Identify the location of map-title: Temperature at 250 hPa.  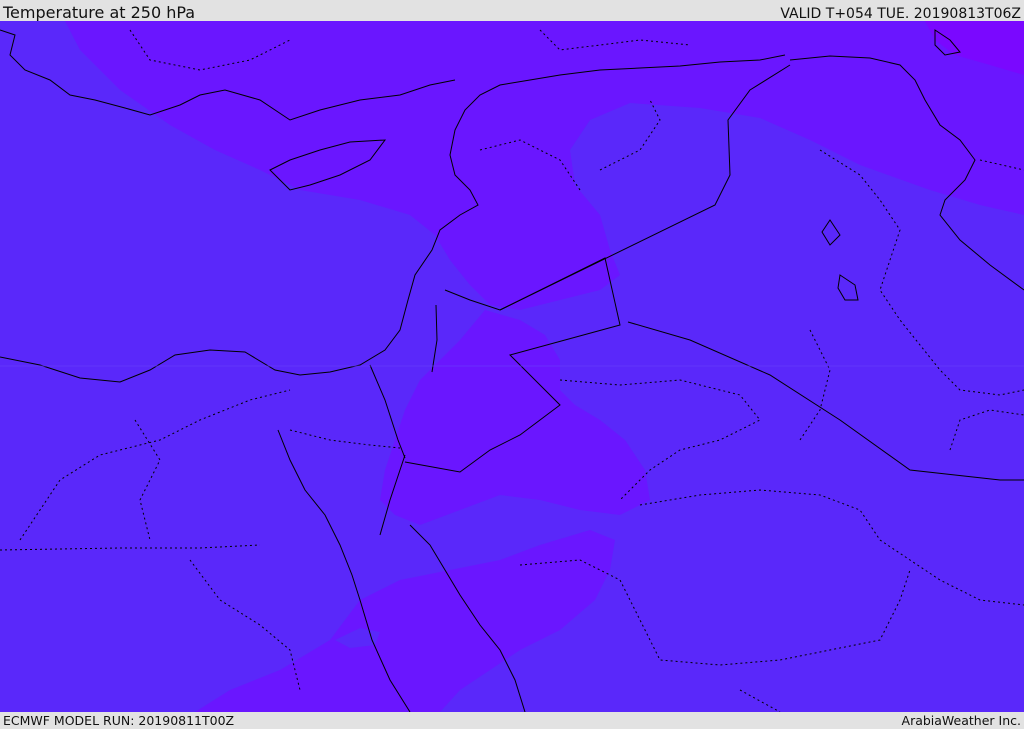
(99, 12).